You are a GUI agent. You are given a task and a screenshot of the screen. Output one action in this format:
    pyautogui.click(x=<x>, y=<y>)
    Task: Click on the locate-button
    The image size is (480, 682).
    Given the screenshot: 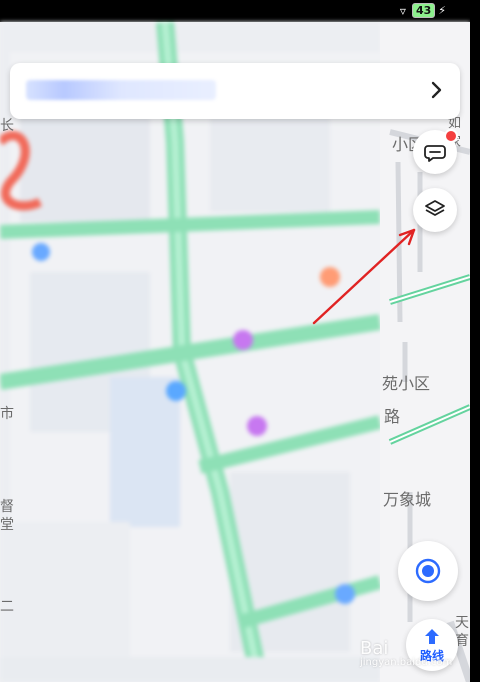 What is the action you would take?
    pyautogui.click(x=428, y=571)
    